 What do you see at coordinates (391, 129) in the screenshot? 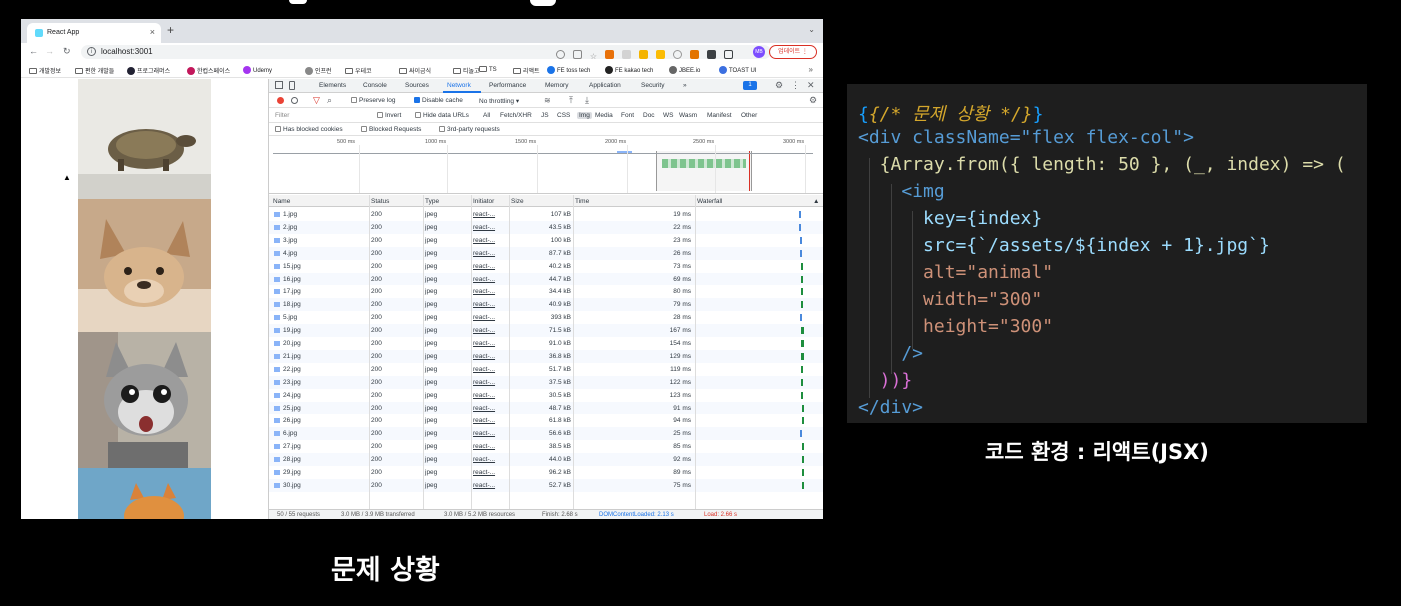
I see `blocked-requests-checkbox: Blocked Requests` at bounding box center [391, 129].